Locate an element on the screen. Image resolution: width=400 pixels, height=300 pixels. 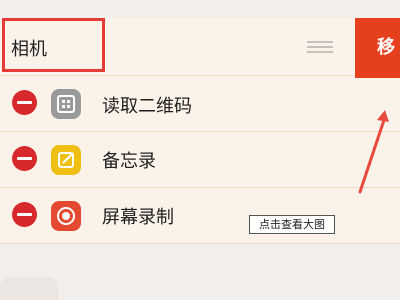
list-item-label: 相机 is located at coordinates (29, 49).